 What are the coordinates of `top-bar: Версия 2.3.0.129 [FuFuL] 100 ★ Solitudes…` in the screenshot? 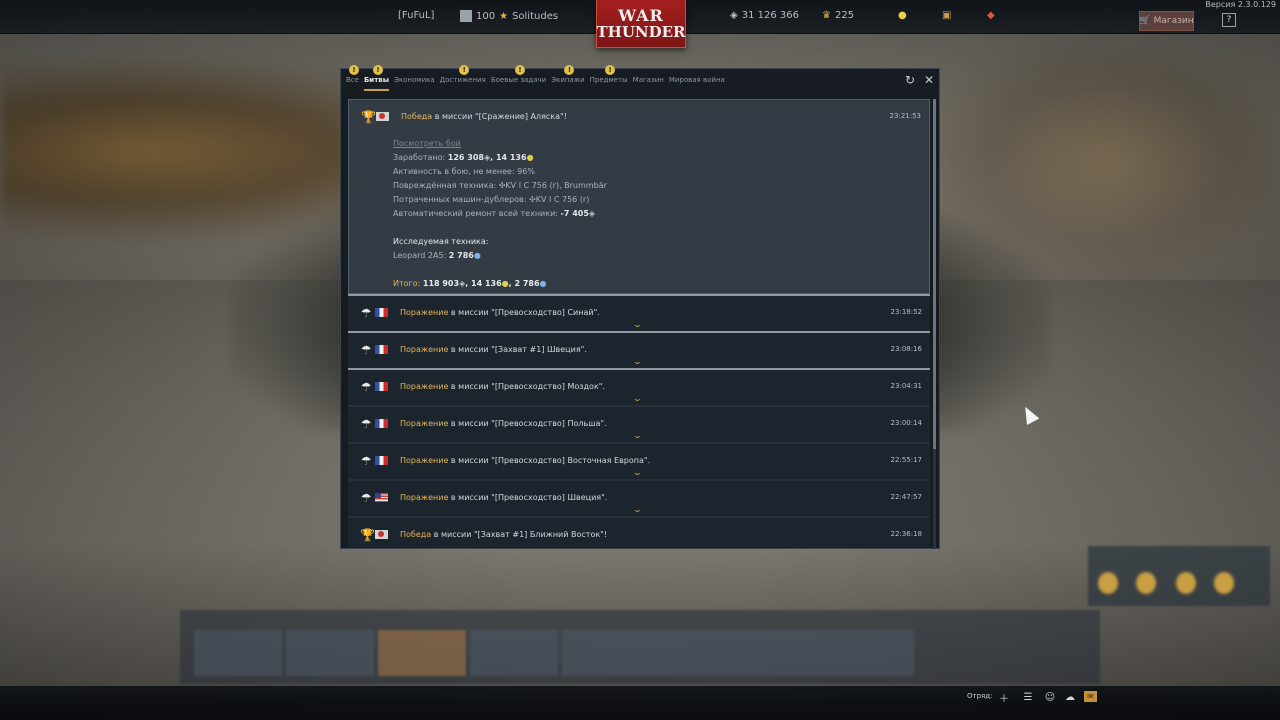 It's located at (640, 24).